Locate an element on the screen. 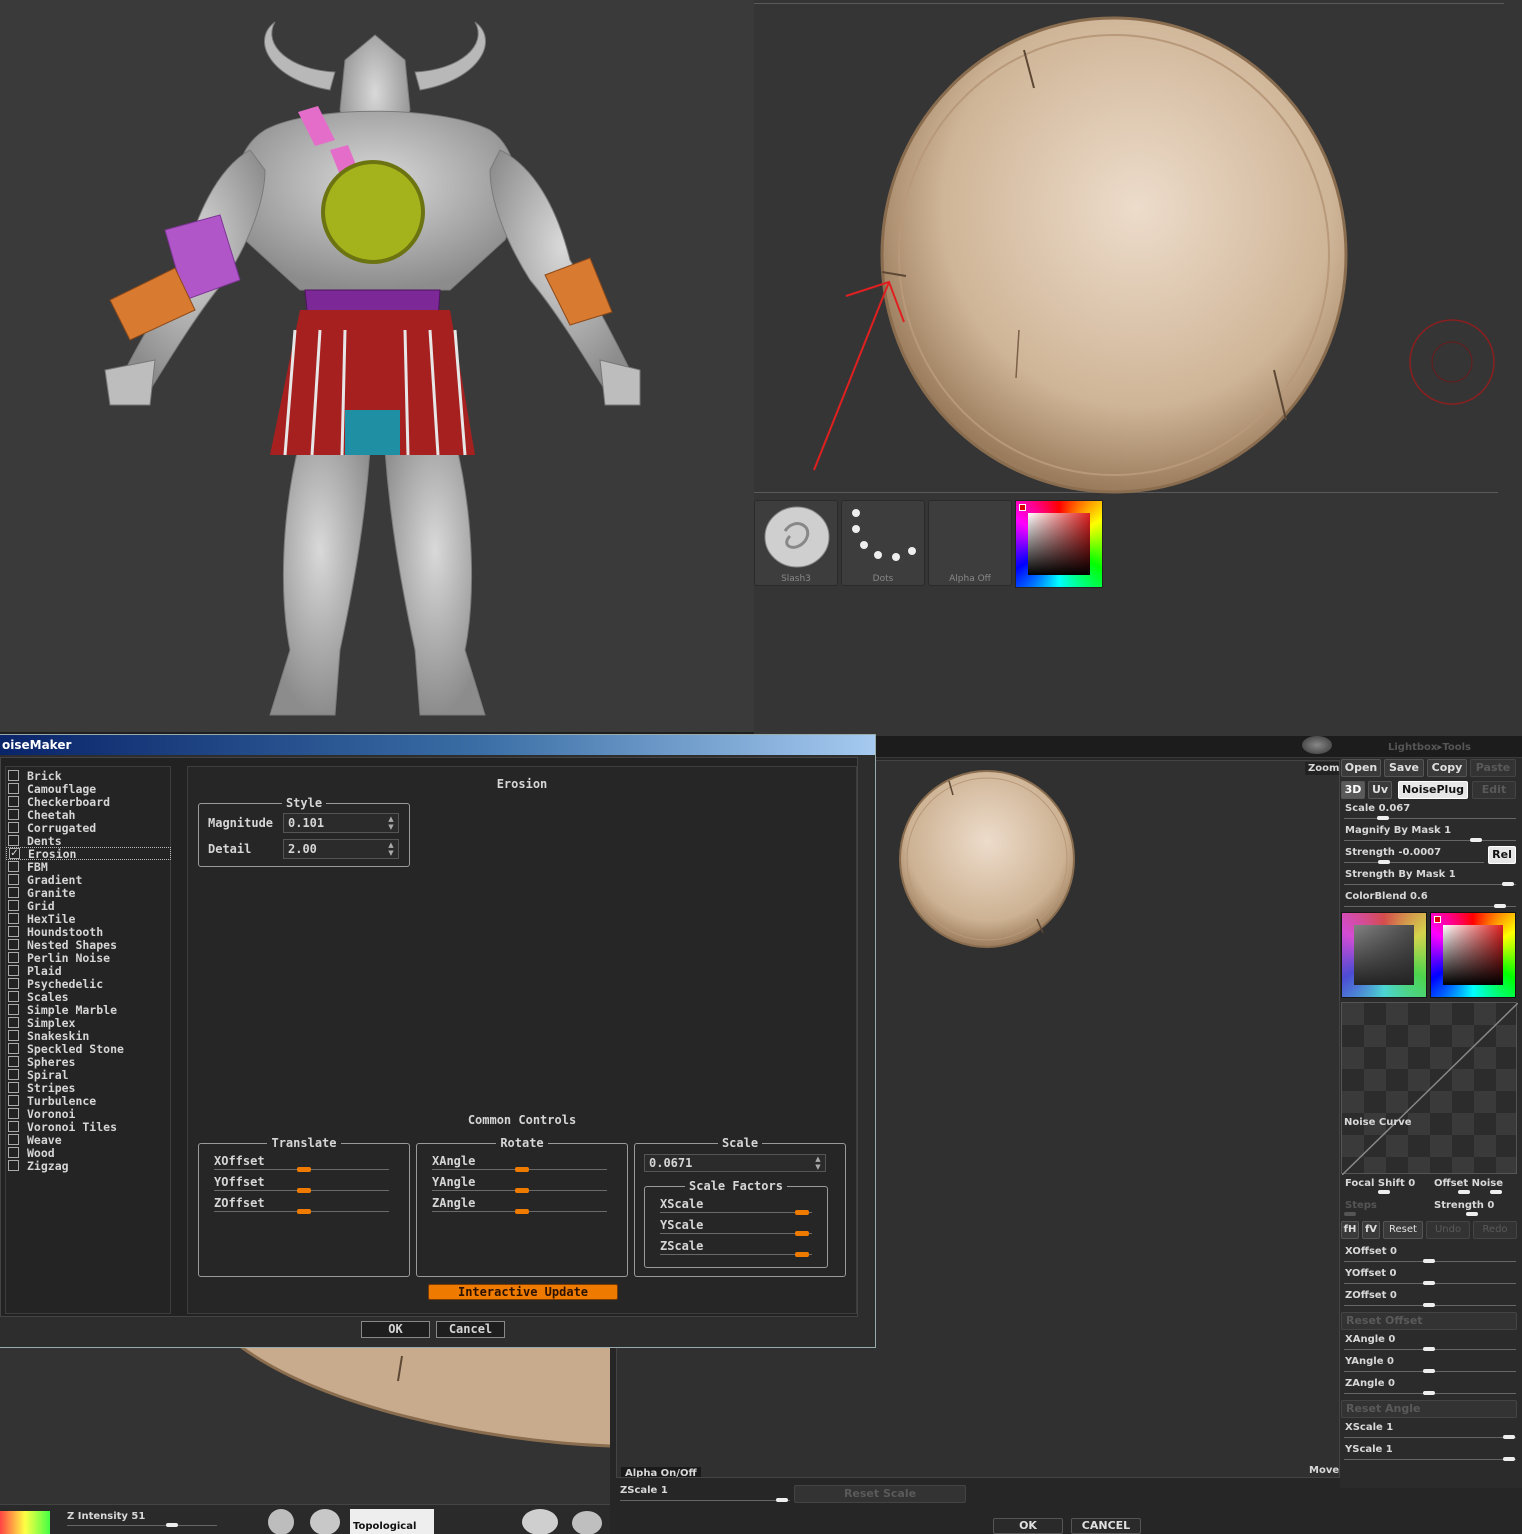 The image size is (1522, 1534). strength-label: Strength -0.0007 is located at coordinates (1393, 852).